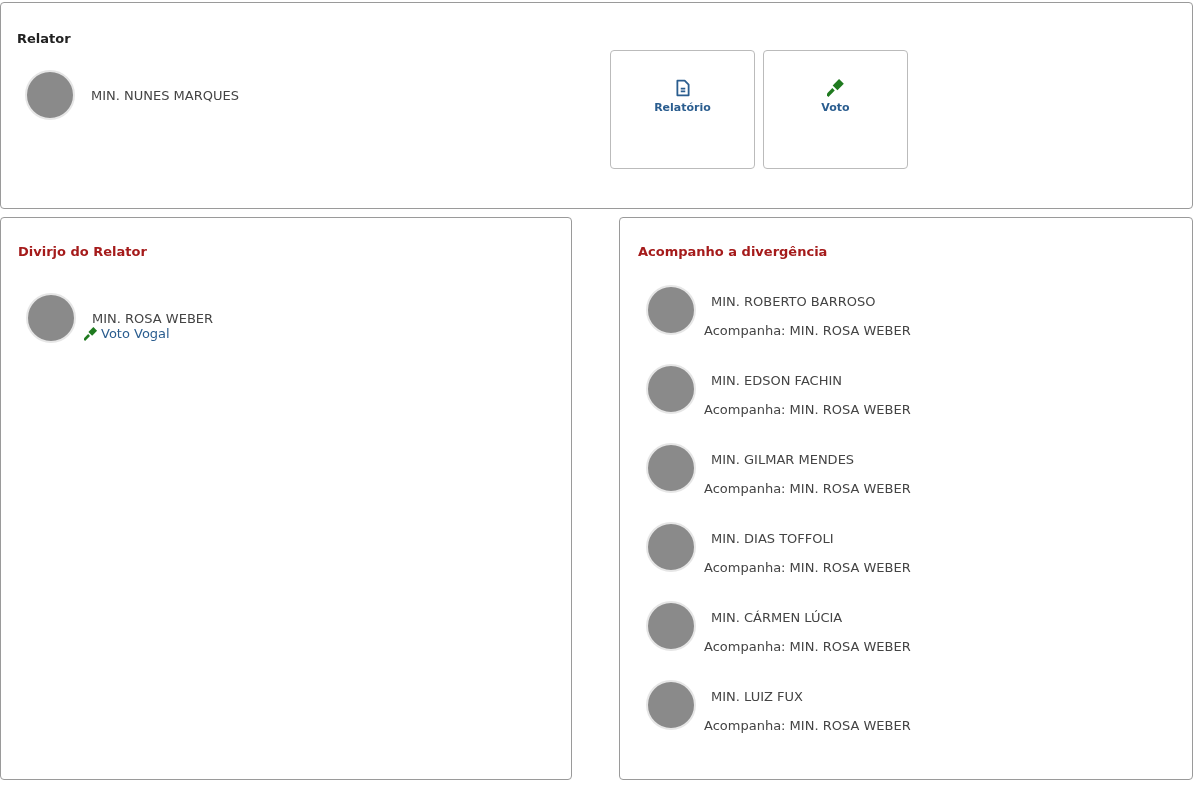  What do you see at coordinates (733, 251) in the screenshot?
I see `section-title: Acompanho a divergência` at bounding box center [733, 251].